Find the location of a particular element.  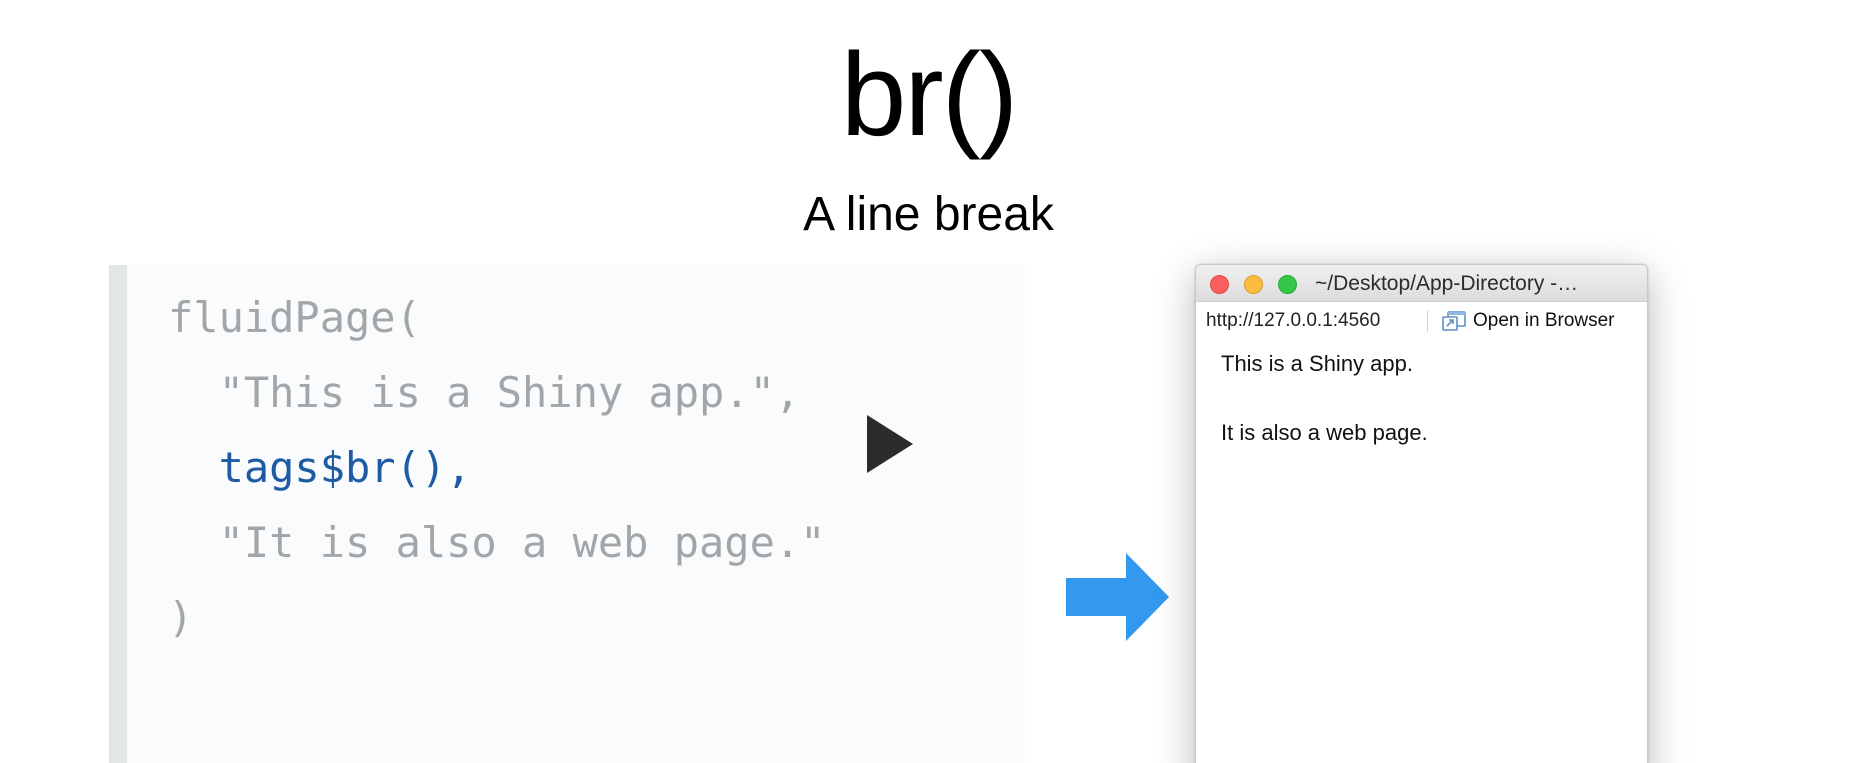

viewer-toolbar: http://127.0.0.1:4560 Open in Browser is located at coordinates (1421, 320).